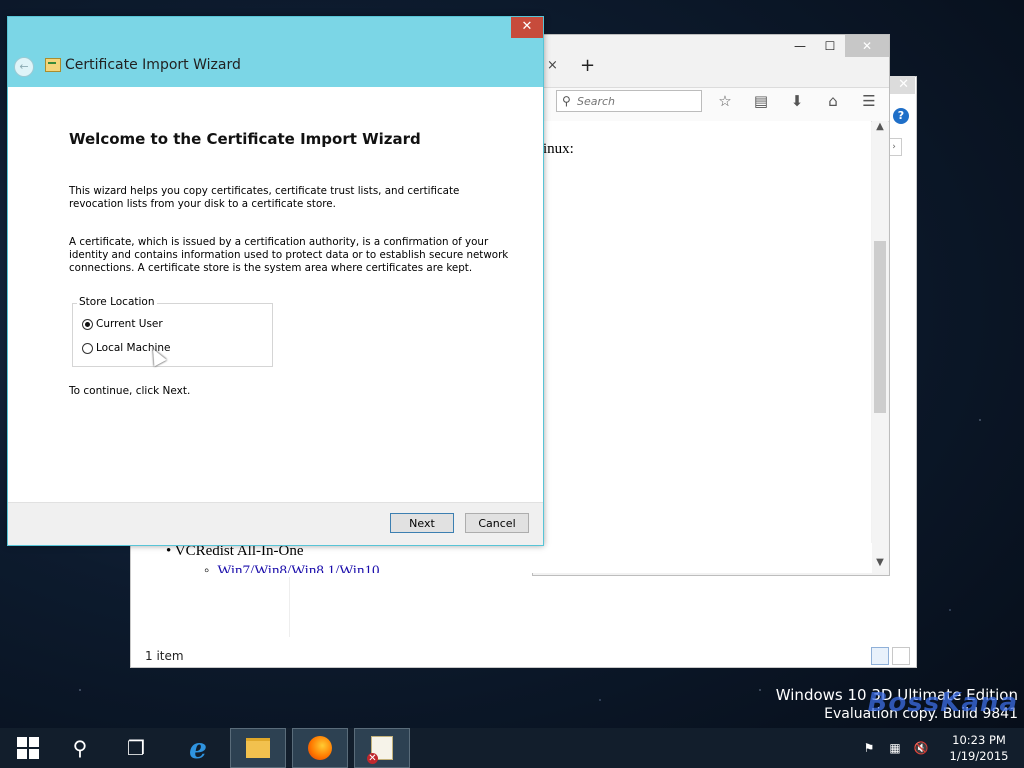 This screenshot has width=1024, height=768. What do you see at coordinates (890, 656) in the screenshot?
I see `view-buttons` at bounding box center [890, 656].